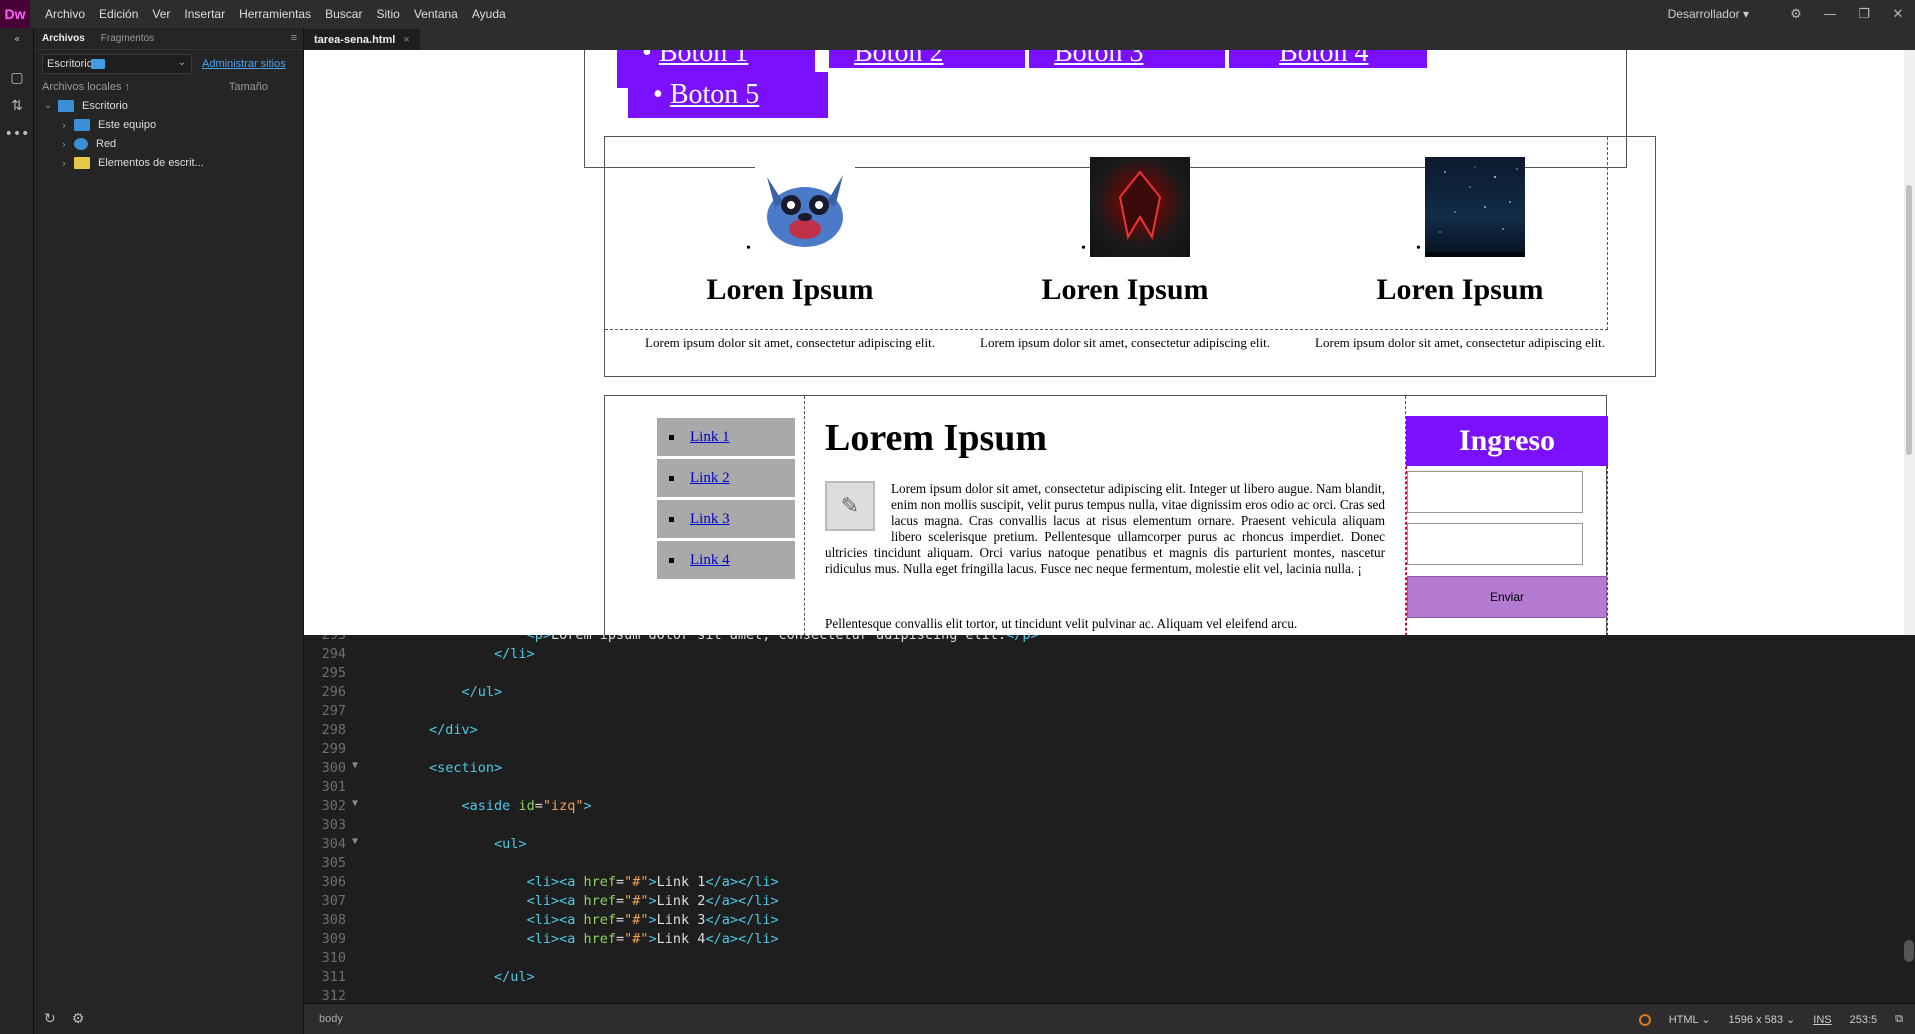  What do you see at coordinates (1109, 978) in the screenshot?
I see `code-line: 311 </ul>` at bounding box center [1109, 978].